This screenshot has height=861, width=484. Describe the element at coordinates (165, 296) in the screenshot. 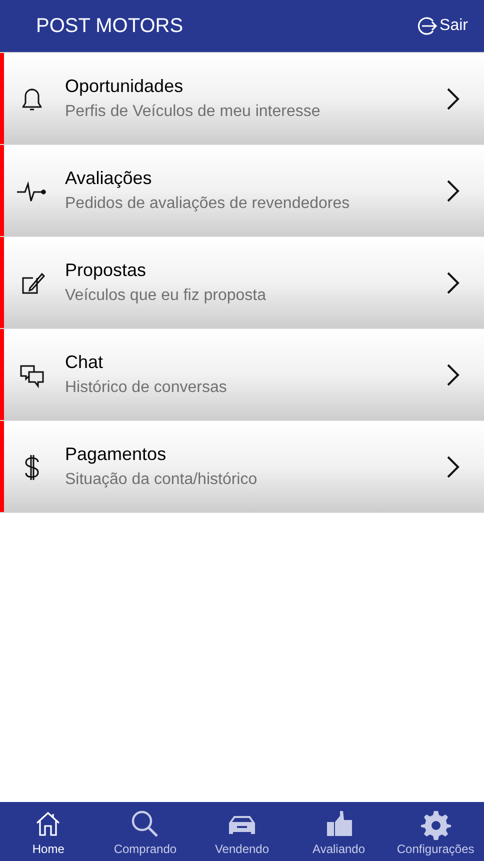

I see `menu-subtitle: Veículos que eu fiz proposta` at that location.